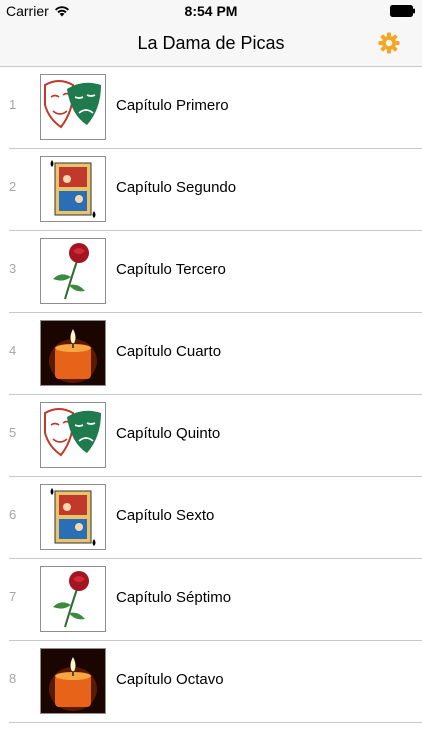 The width and height of the screenshot is (422, 750). What do you see at coordinates (13, 186) in the screenshot?
I see `chapter-number: 2` at bounding box center [13, 186].